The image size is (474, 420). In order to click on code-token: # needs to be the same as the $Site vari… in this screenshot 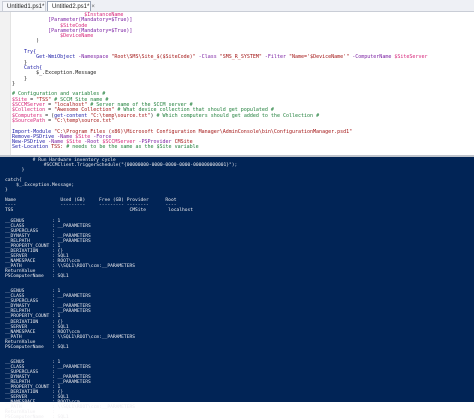, I will do `click(132, 147)`.